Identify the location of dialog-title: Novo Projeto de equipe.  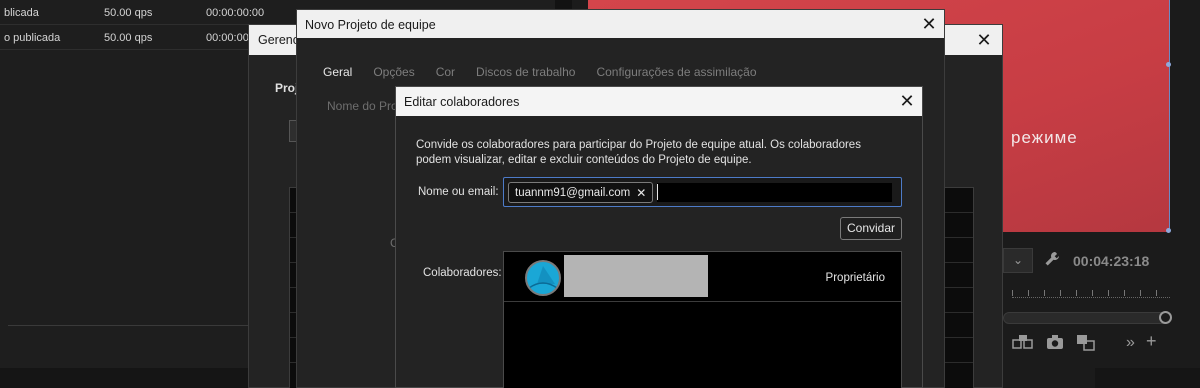
(620, 24).